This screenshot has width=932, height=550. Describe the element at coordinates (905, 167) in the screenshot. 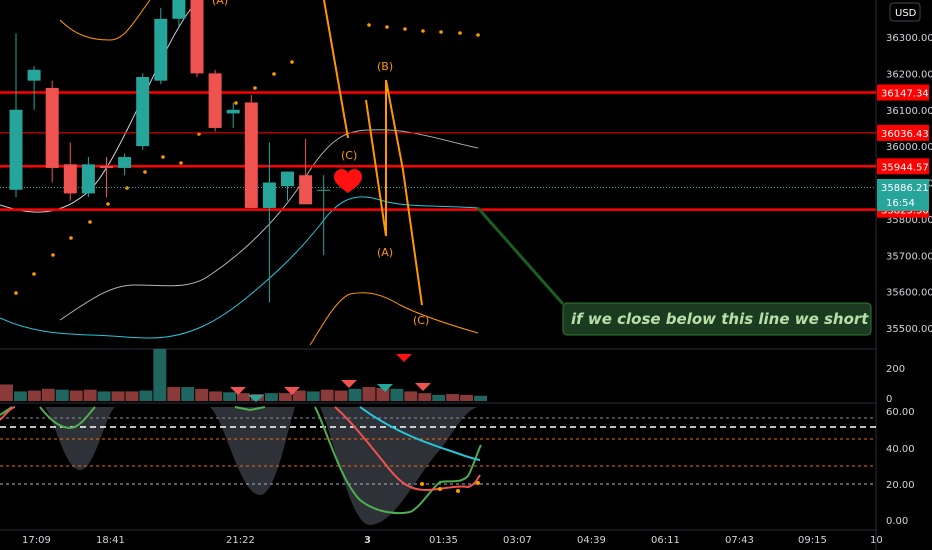

I see `price-level-label: 35944.57` at that location.